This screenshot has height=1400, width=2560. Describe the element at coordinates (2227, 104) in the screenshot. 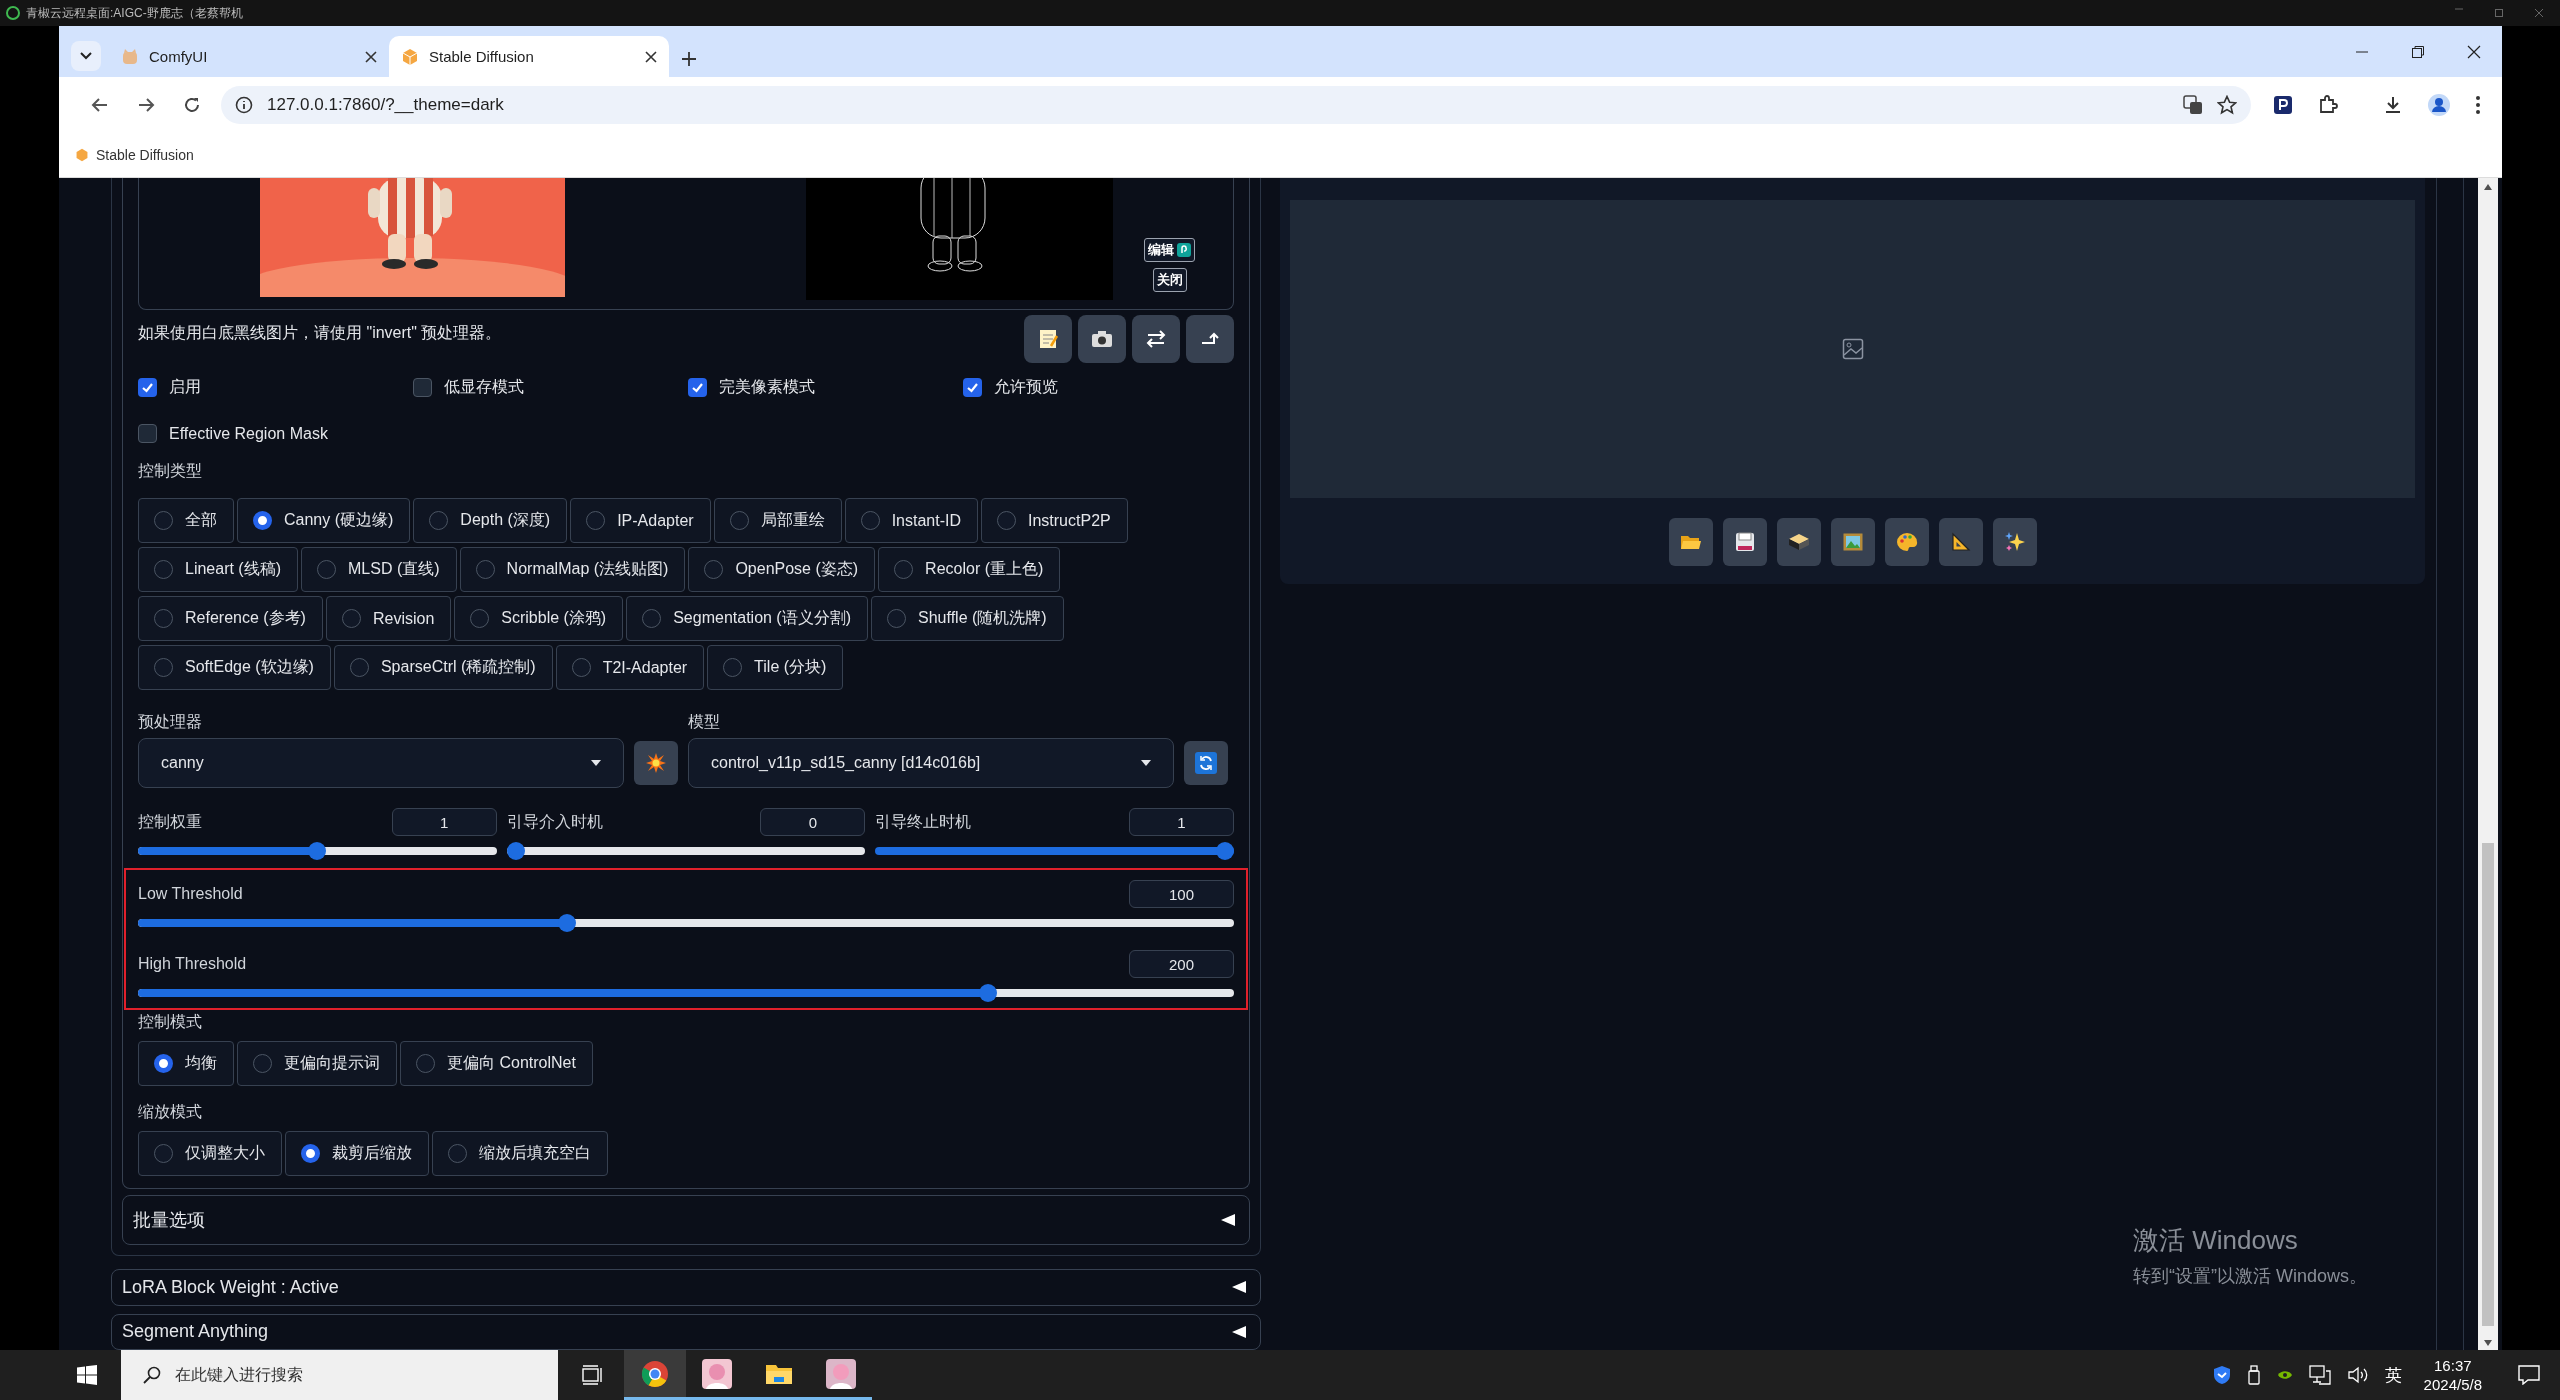

I see `star-icon` at that location.